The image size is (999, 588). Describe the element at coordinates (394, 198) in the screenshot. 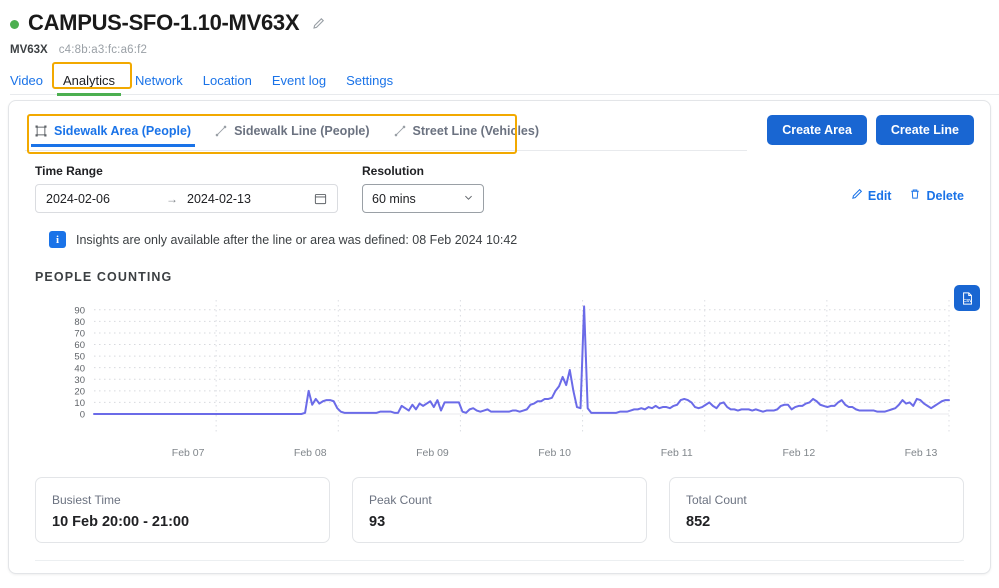

I see `resolution-value: 60 mins` at that location.